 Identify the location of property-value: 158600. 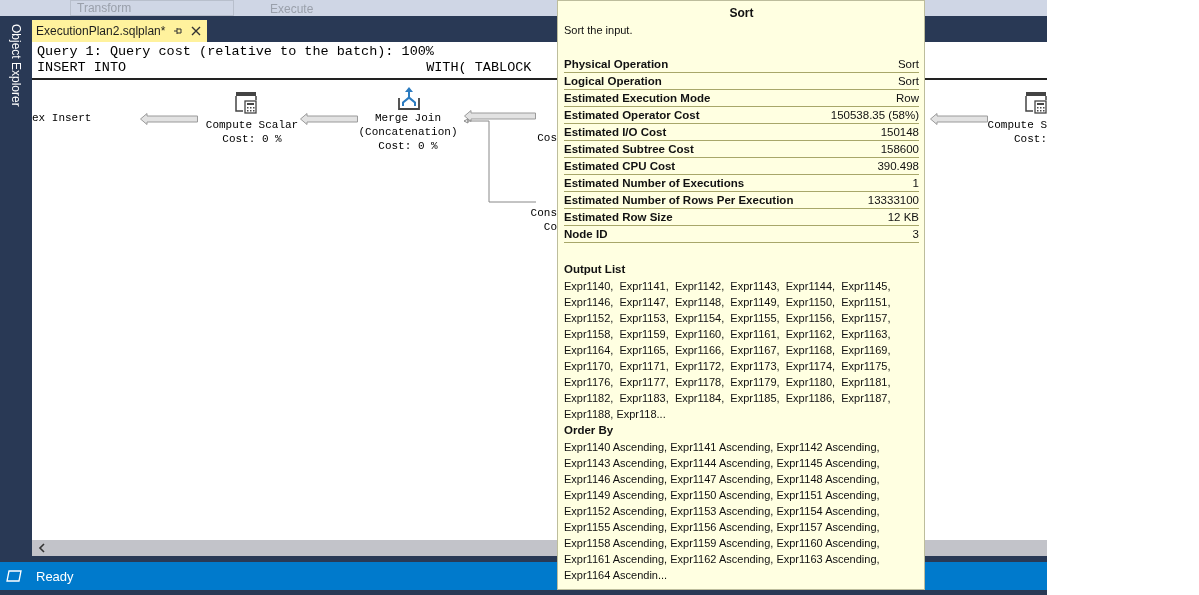
(899, 149).